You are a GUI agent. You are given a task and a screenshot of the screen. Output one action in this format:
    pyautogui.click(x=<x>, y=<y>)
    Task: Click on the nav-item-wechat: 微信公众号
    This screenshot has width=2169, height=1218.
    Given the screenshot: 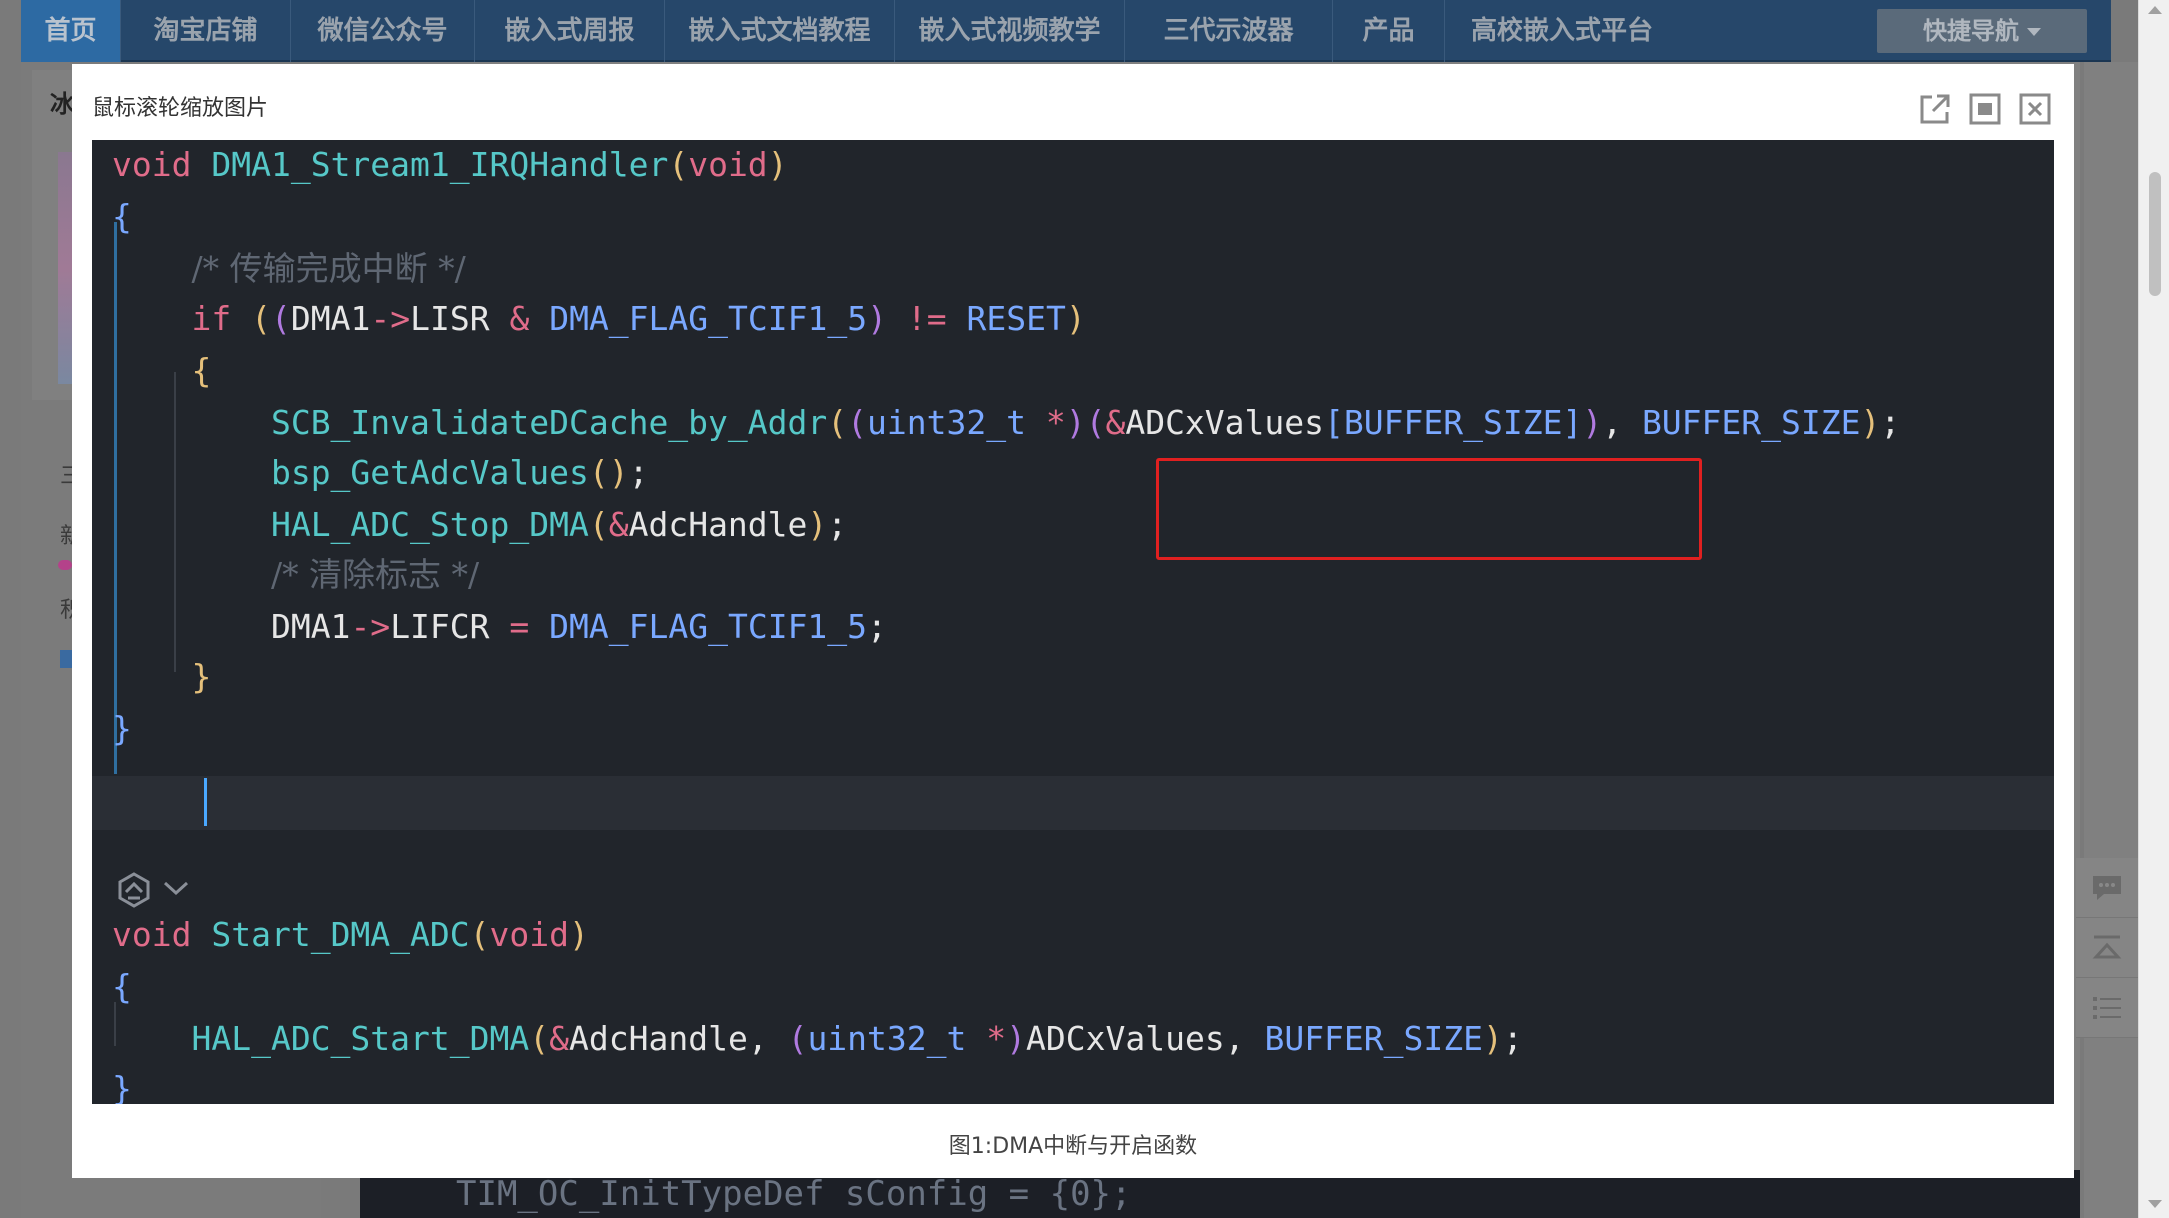 What is the action you would take?
    pyautogui.click(x=383, y=31)
    